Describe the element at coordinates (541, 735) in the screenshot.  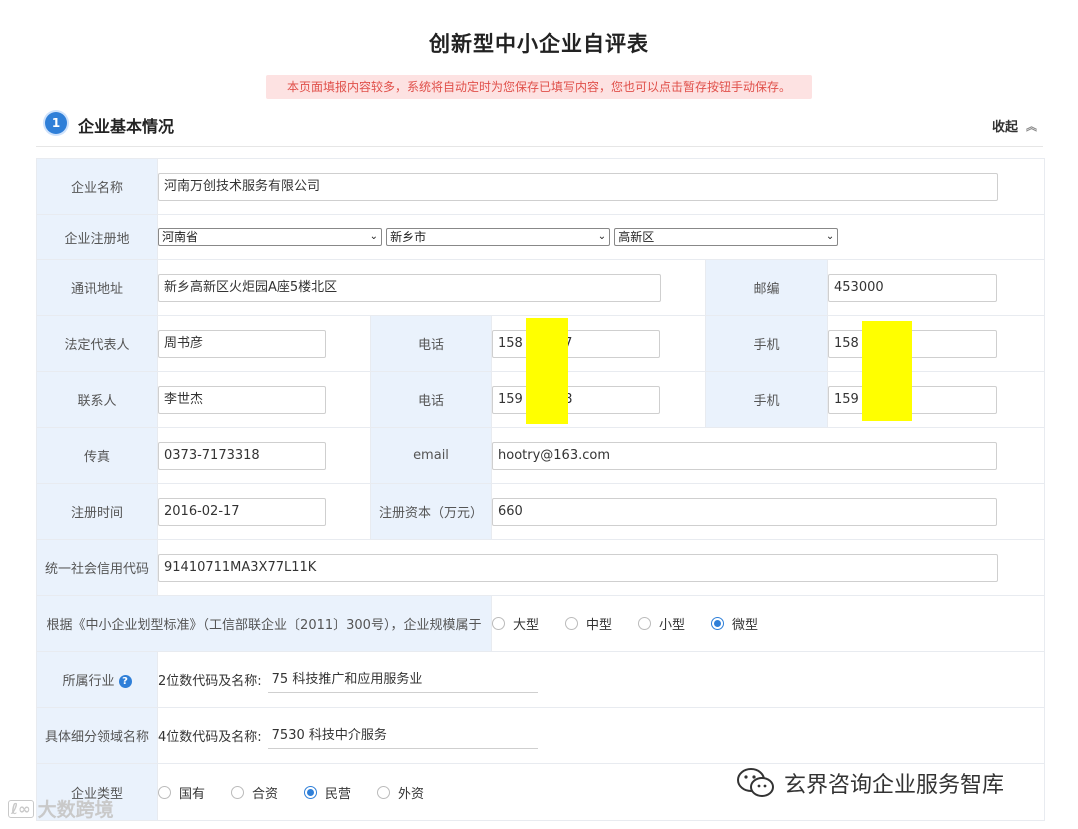
I see `form-row: 具体细分领域名称 4位数代码及名称: 7530 科技中介服务` at that location.